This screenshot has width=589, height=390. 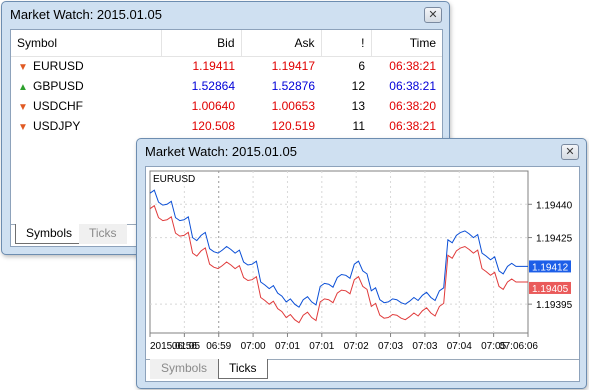 What do you see at coordinates (412, 106) in the screenshot?
I see `time-cell: 06:38:20` at bounding box center [412, 106].